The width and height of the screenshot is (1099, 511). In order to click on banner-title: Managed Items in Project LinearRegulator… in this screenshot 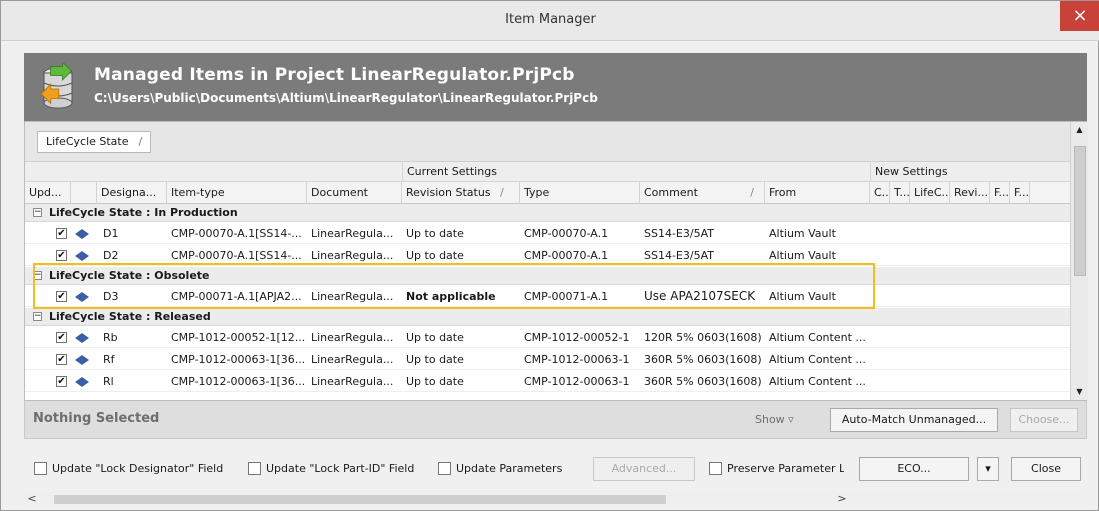, I will do `click(334, 75)`.